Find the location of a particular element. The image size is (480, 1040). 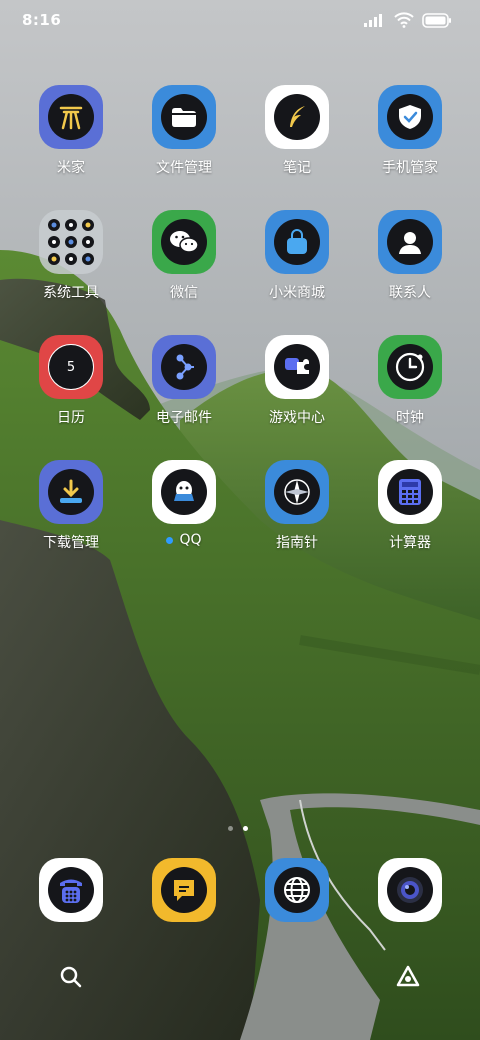

new-update-dot is located at coordinates (170, 540).